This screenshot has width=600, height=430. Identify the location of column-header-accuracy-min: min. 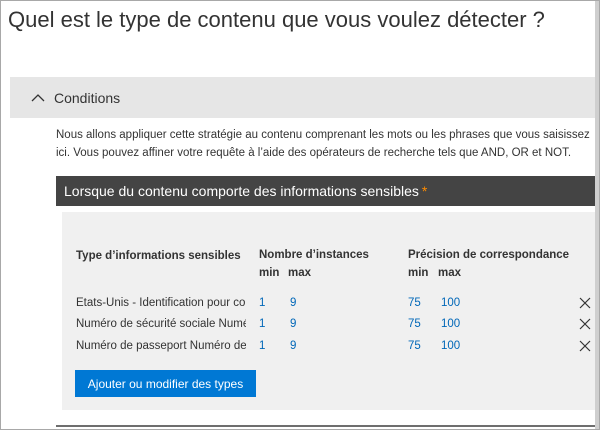
(418, 273).